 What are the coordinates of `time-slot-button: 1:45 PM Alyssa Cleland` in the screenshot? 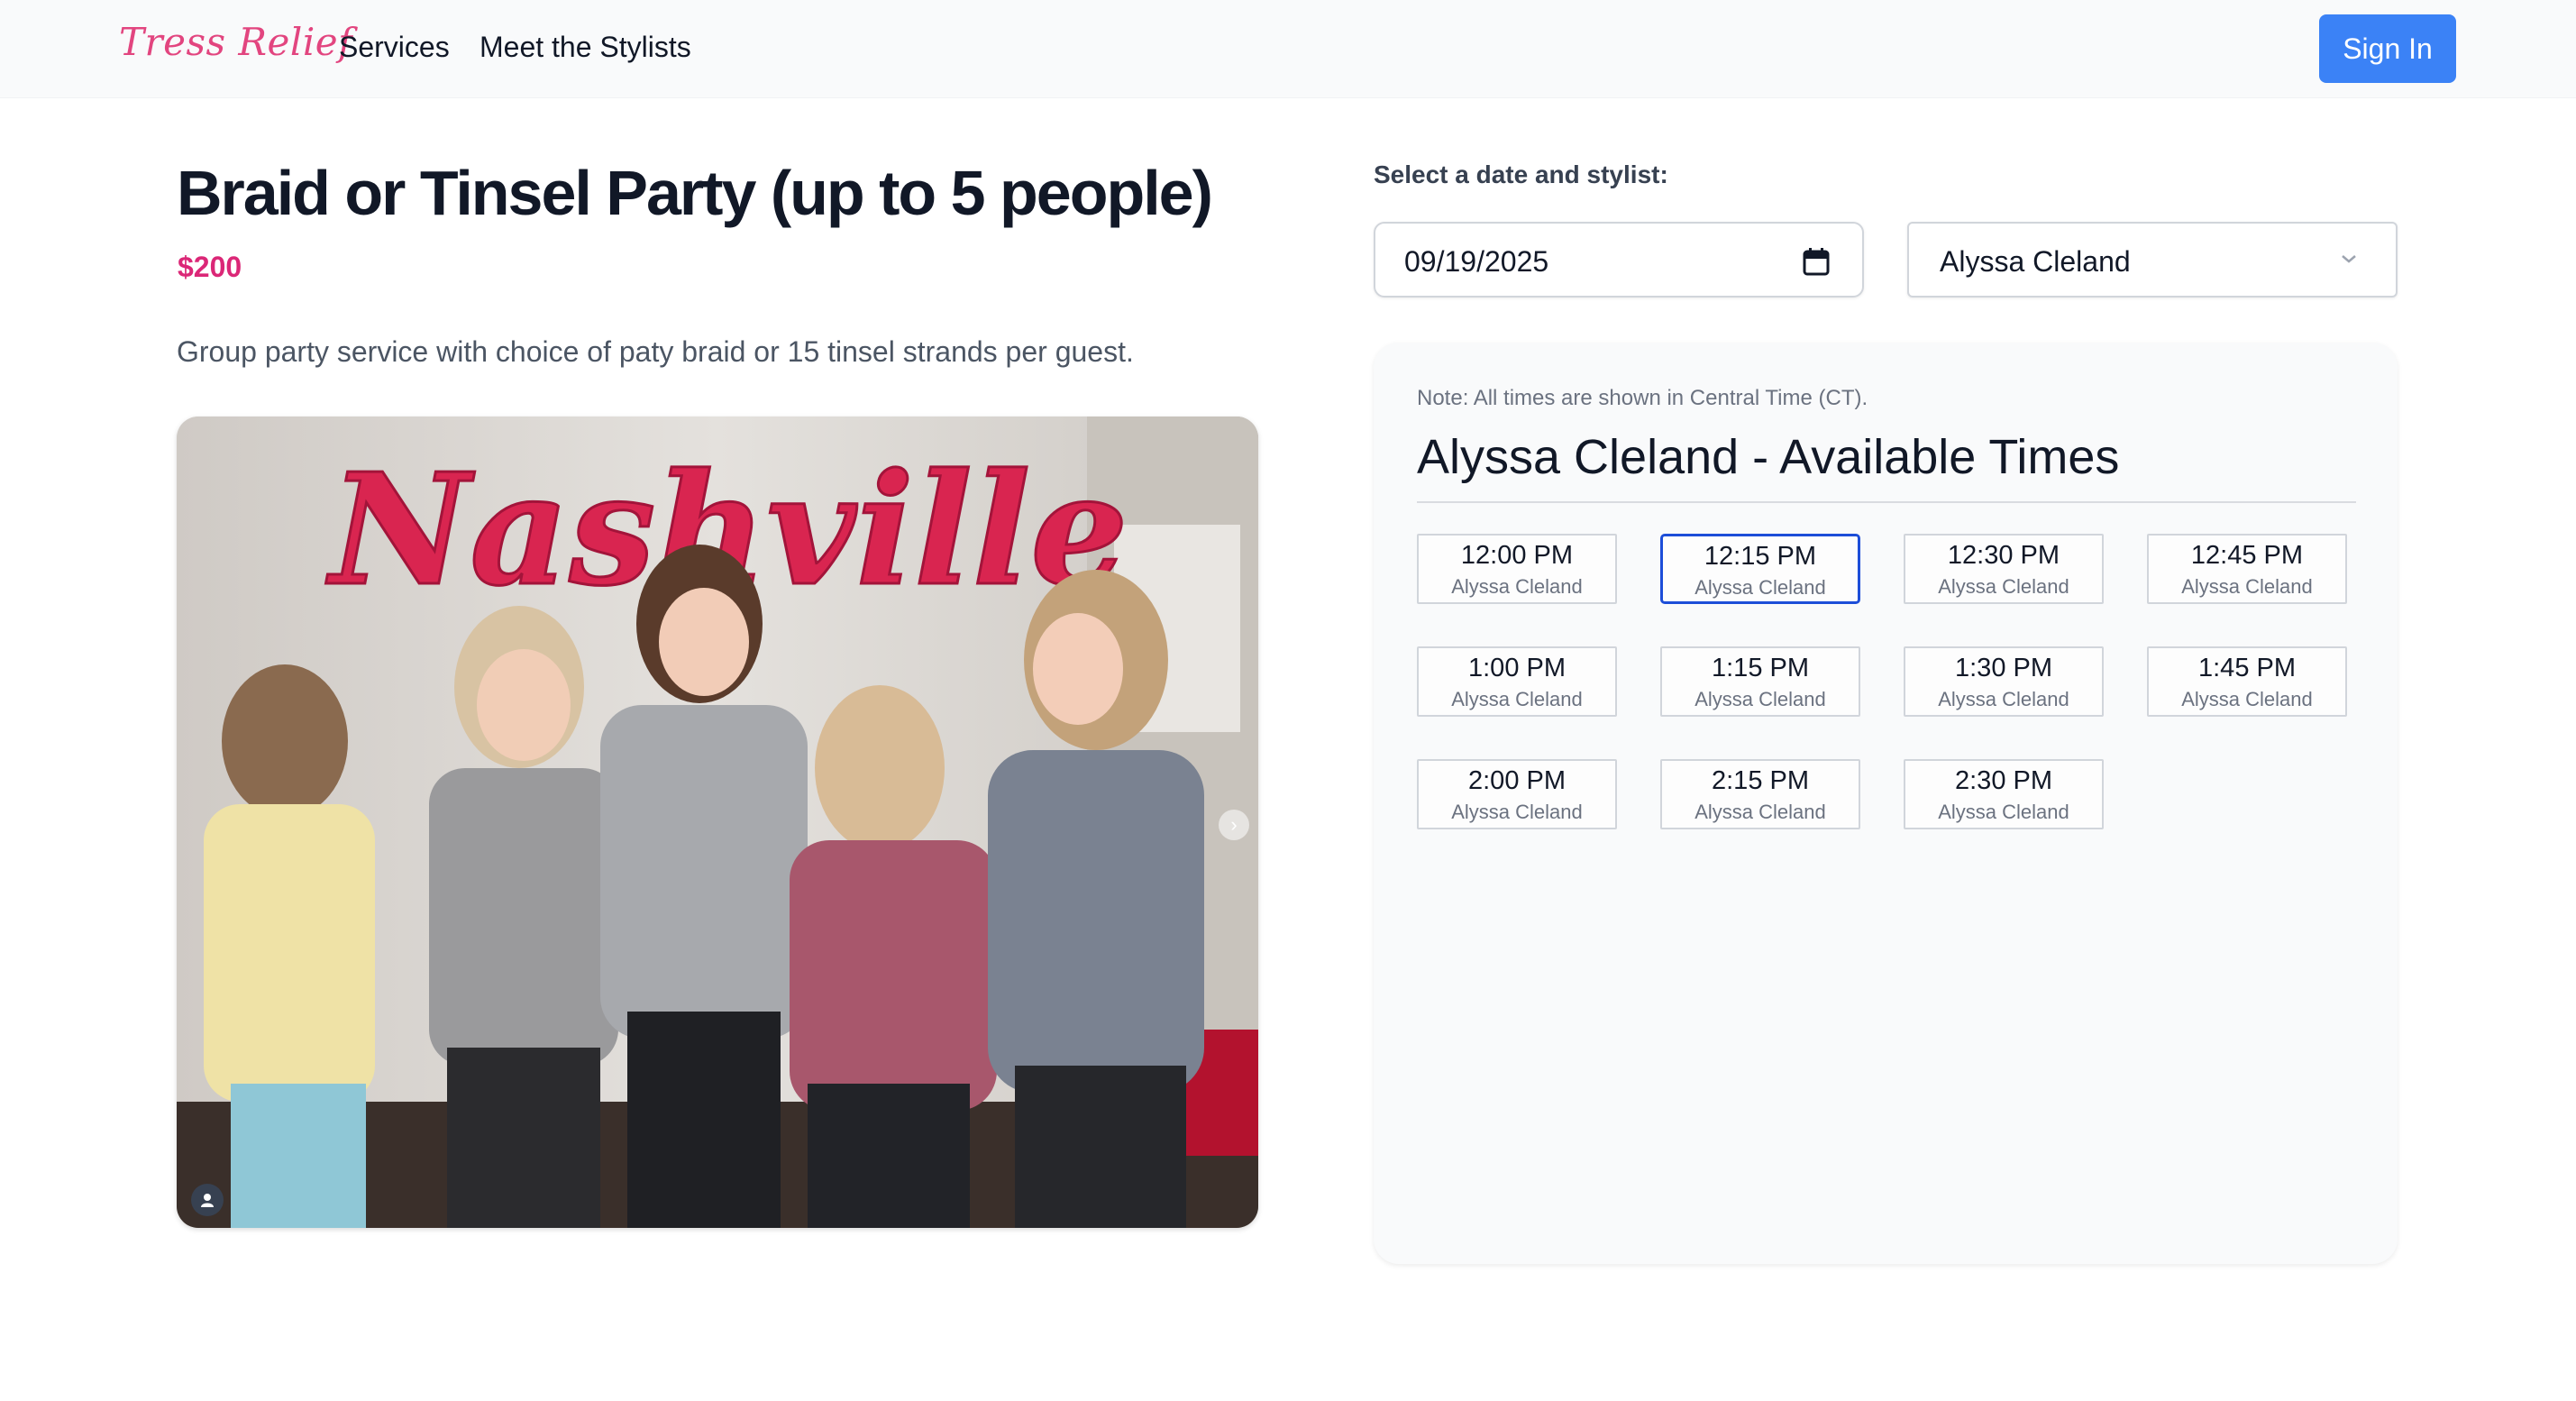 It's located at (2247, 681).